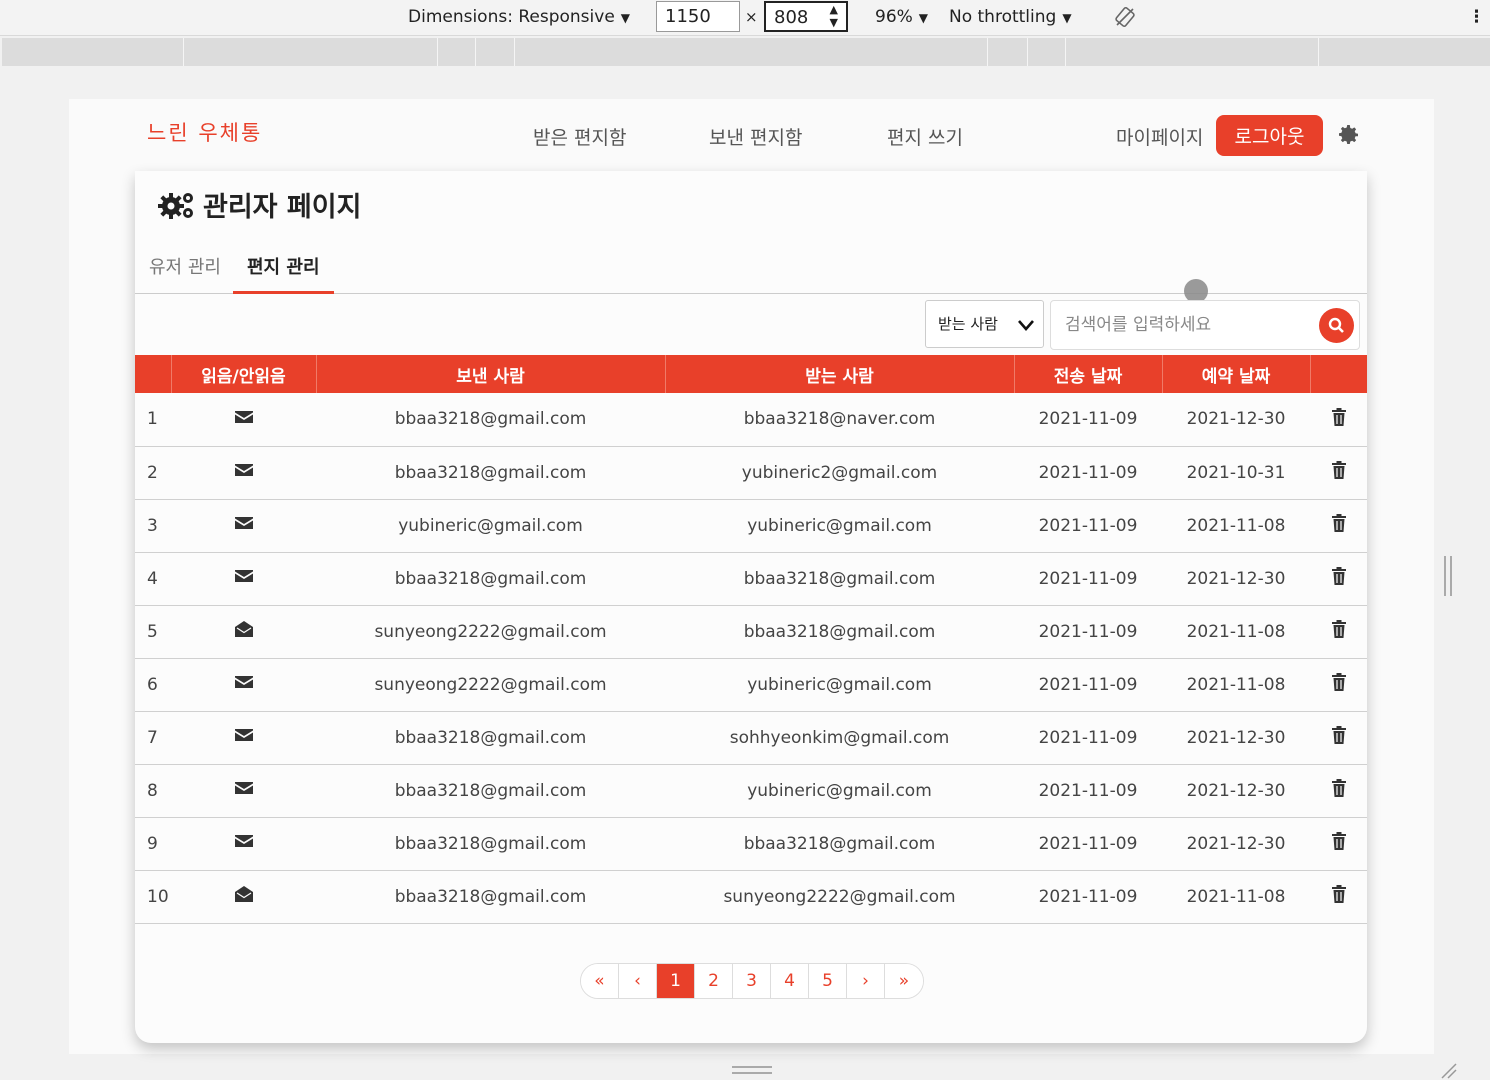 This screenshot has height=1080, width=1490. Describe the element at coordinates (283, 273) in the screenshot. I see `tab-letter-management: 편지 관리` at that location.